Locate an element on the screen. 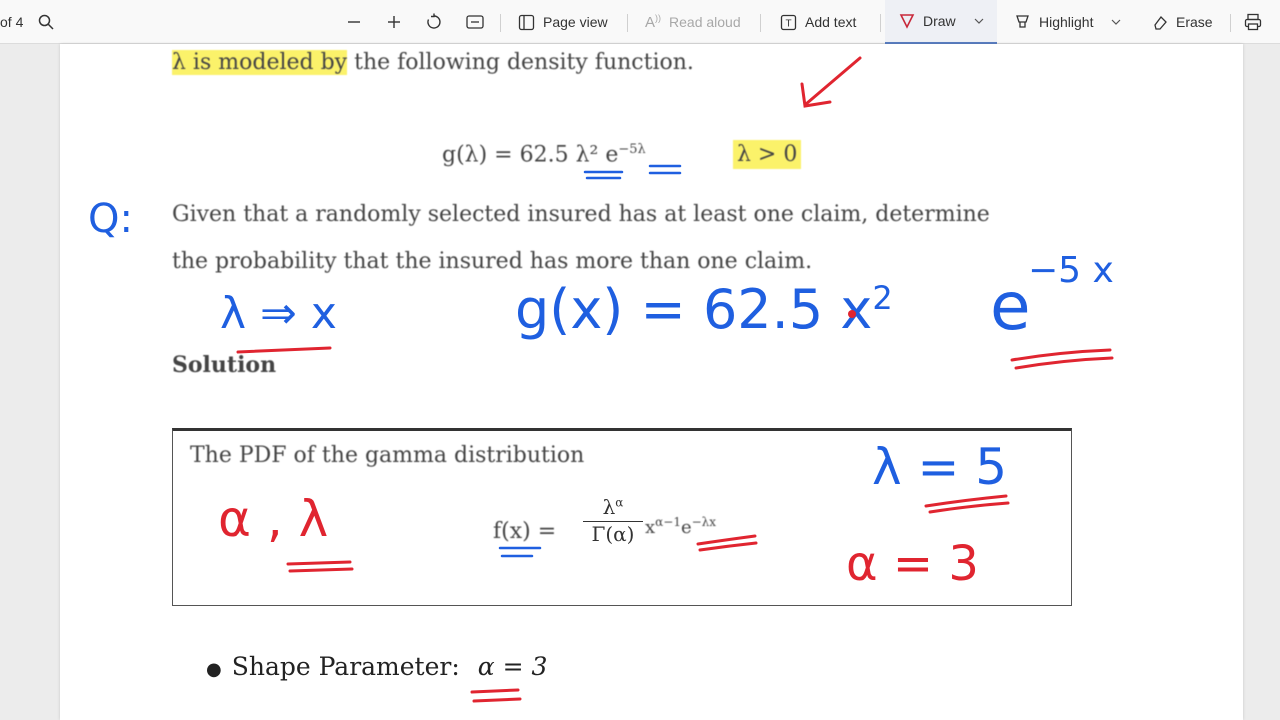 Image resolution: width=1280 pixels, height=720 pixels. add-text-button: T Add text is located at coordinates (818, 22).